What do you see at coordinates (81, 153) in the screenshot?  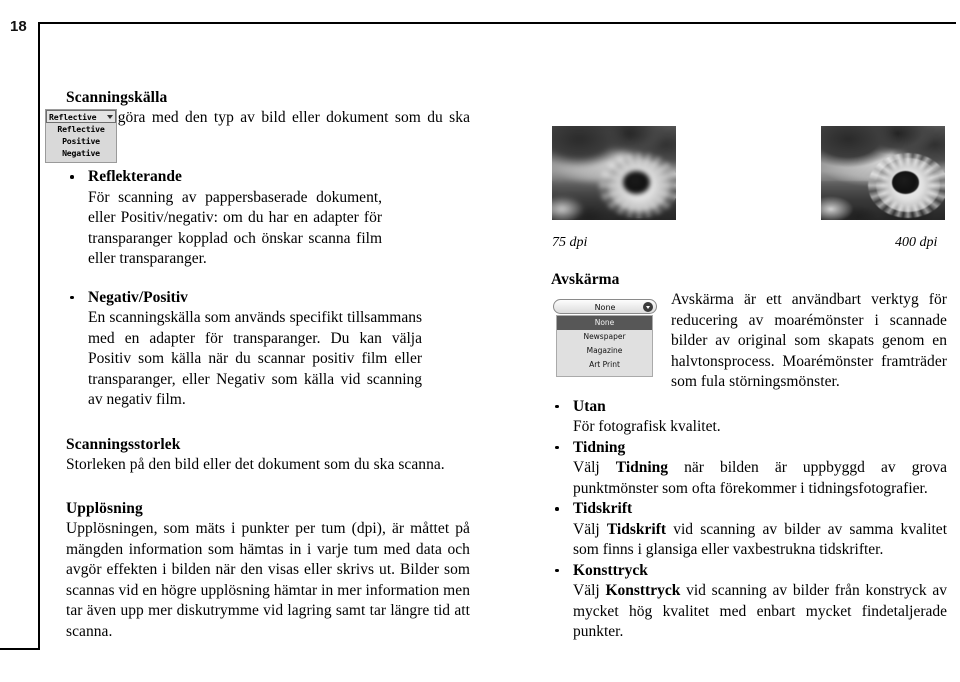 I see `scan-source-option-negative: Negative` at bounding box center [81, 153].